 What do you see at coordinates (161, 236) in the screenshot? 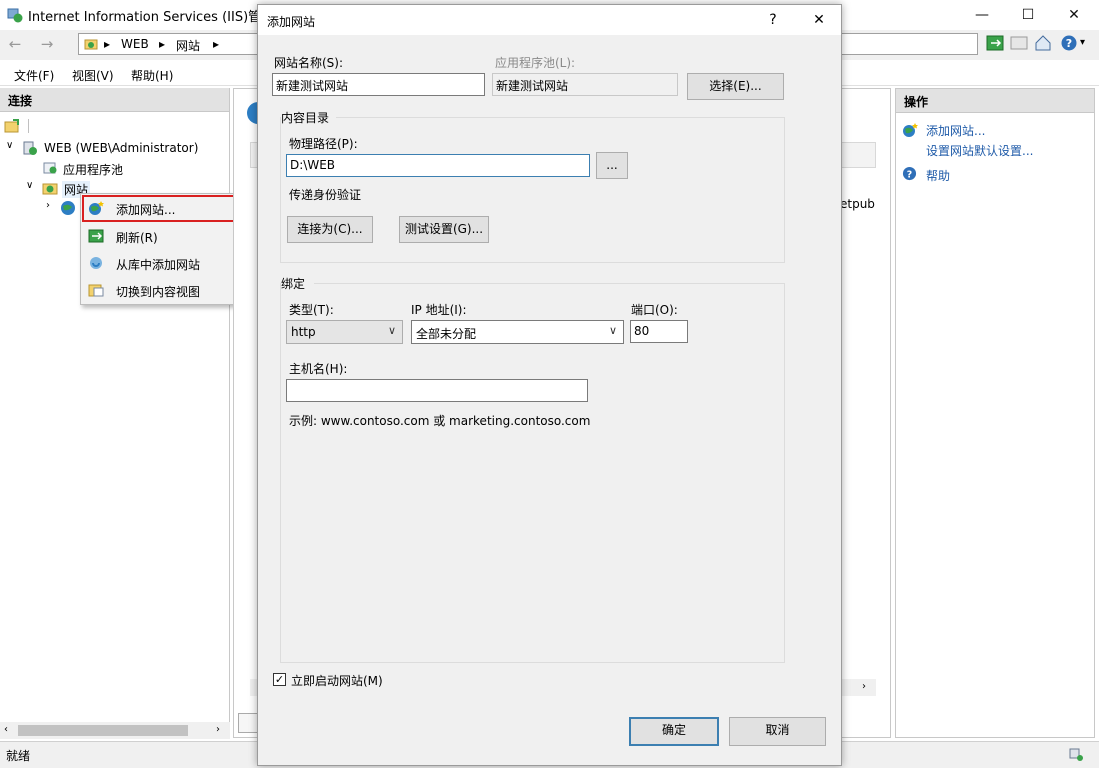
I see `ctx-refresh: 刷新(R)` at bounding box center [161, 236].